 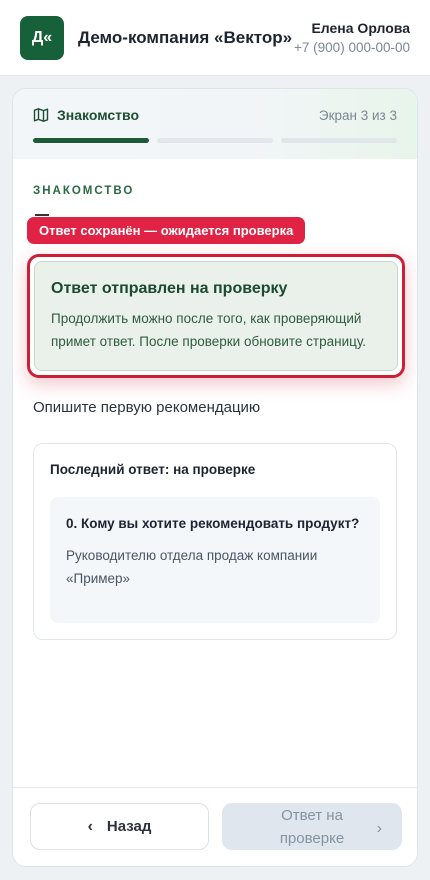 I want to click on question-prompt: Опишите первую рекомендацию, so click(x=147, y=407).